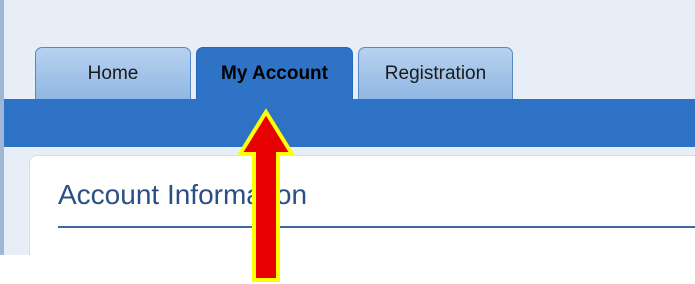 The width and height of the screenshot is (695, 284). I want to click on tab-home: Home, so click(113, 73).